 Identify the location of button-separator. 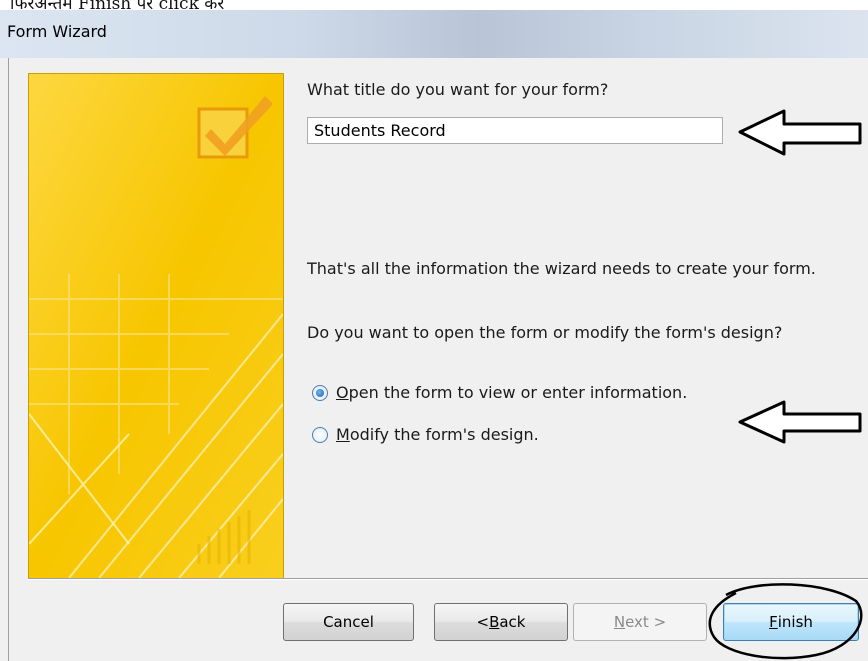
(448, 579).